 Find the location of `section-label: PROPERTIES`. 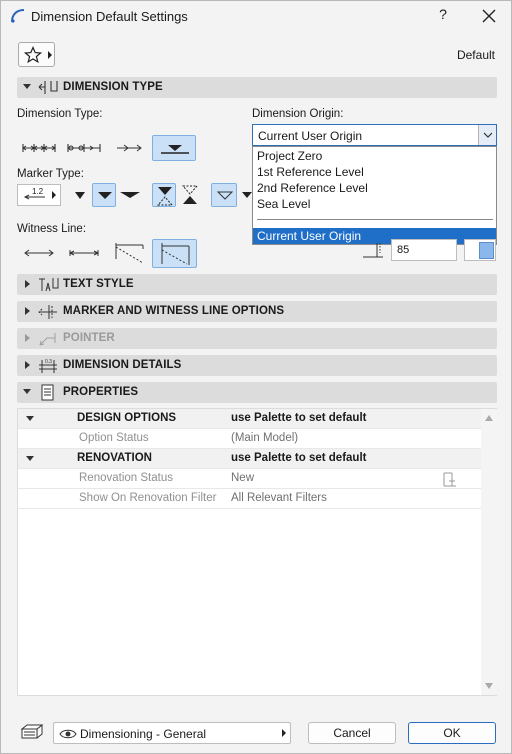

section-label: PROPERTIES is located at coordinates (101, 392).